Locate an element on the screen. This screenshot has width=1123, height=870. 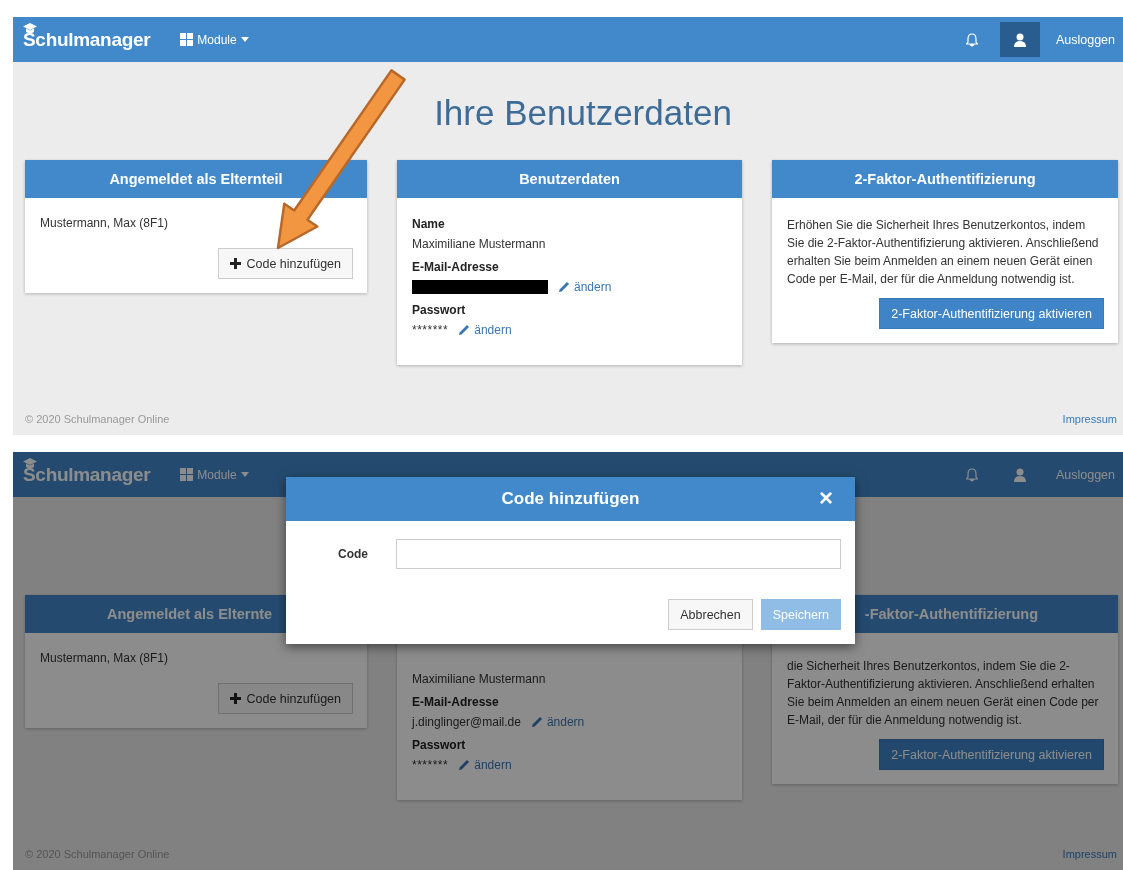
email-address: j.dinglinger@mail.de is located at coordinates (466, 722).